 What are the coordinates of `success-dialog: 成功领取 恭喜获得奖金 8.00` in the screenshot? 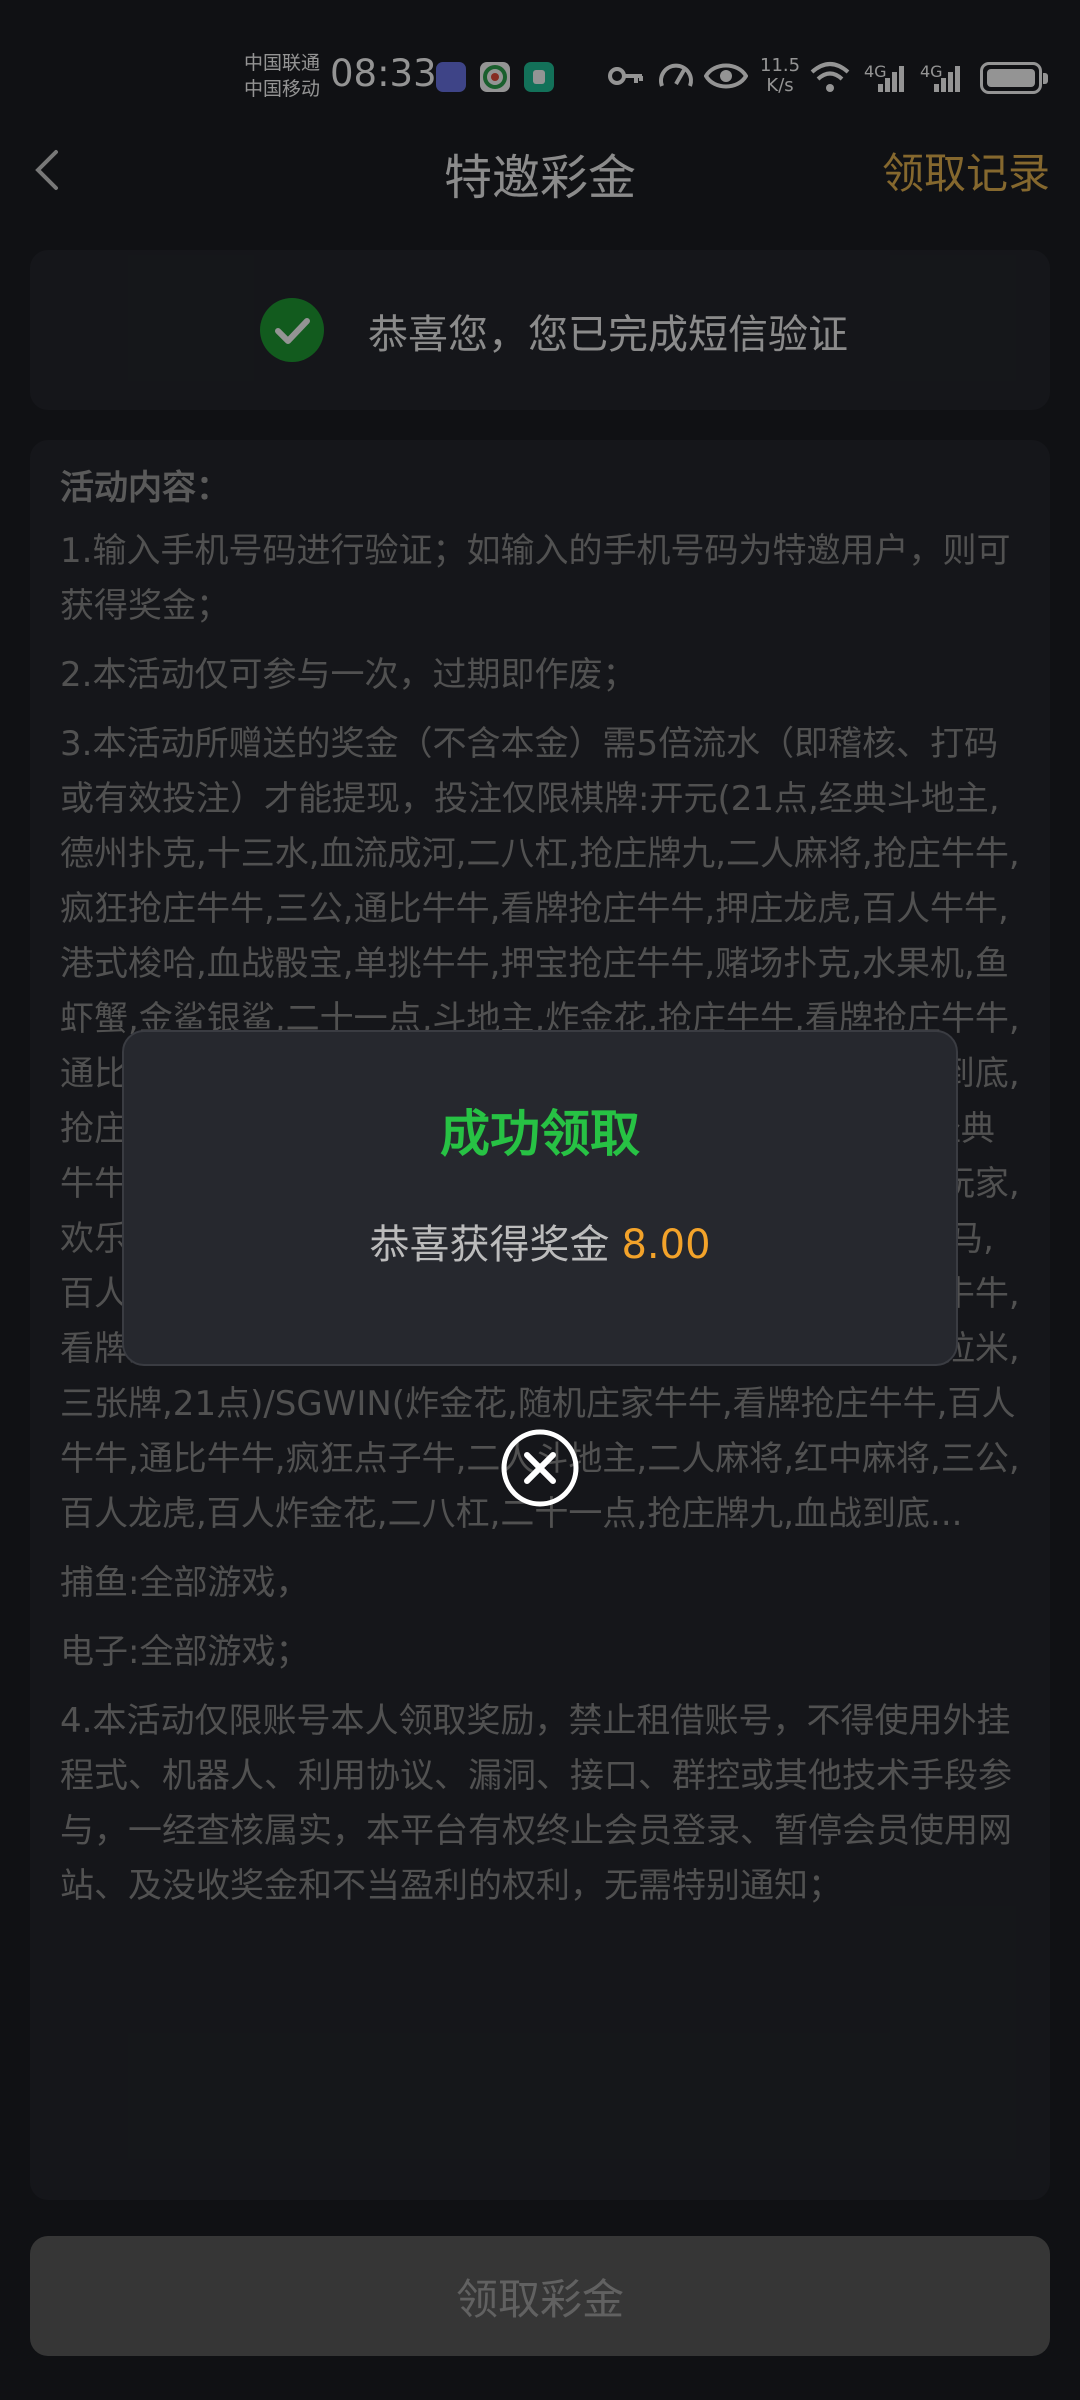 It's located at (540, 1198).